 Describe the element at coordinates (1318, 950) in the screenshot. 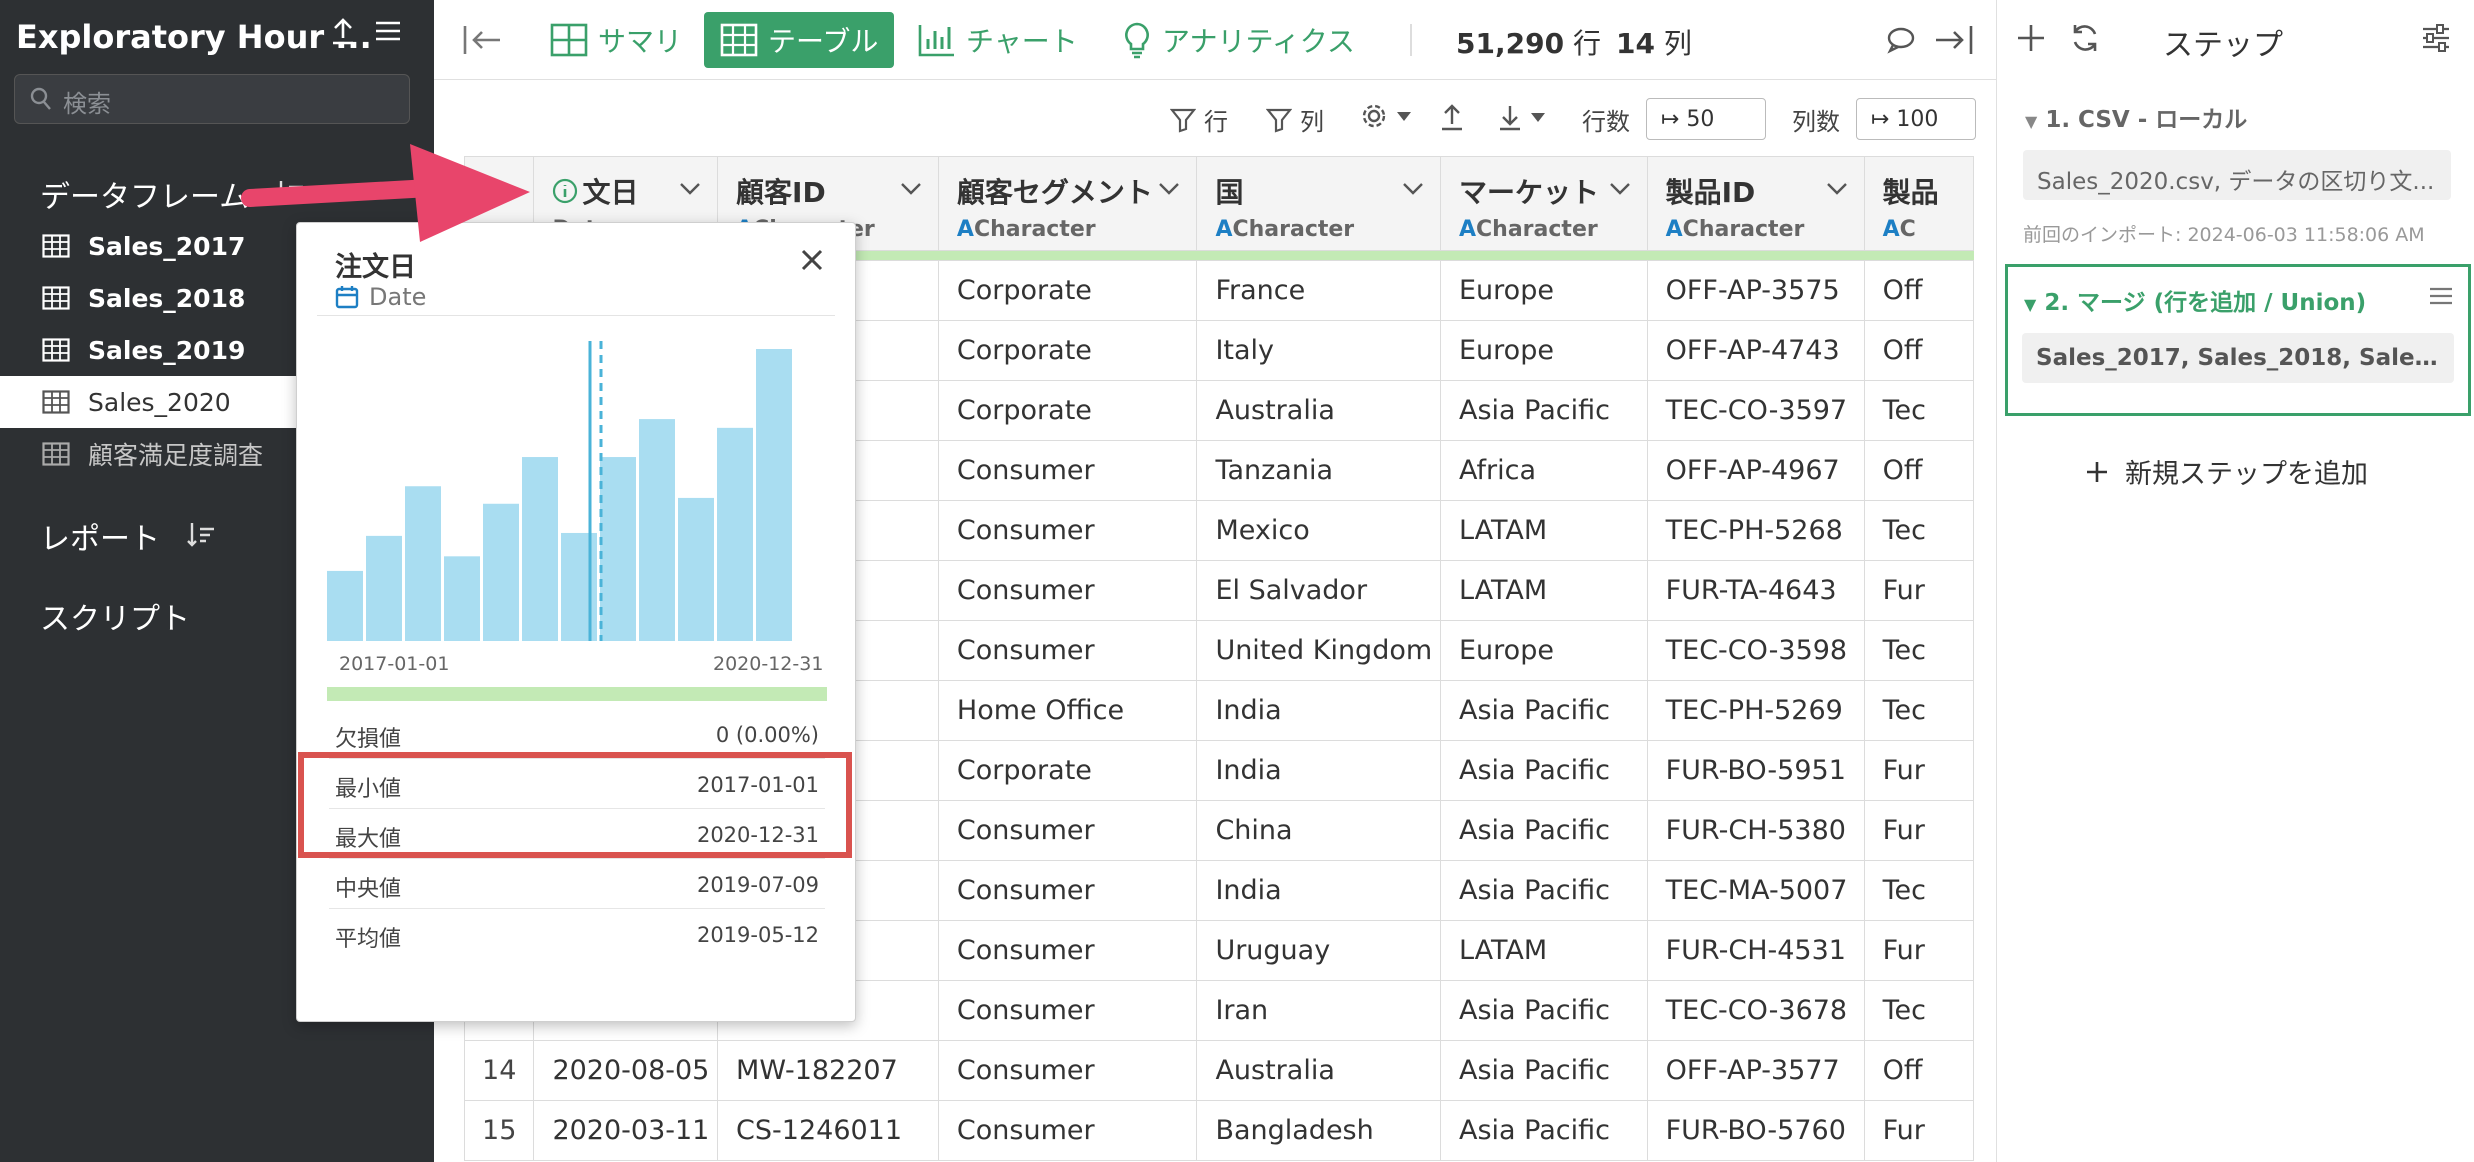

I see `table-cell: Uruguay` at that location.